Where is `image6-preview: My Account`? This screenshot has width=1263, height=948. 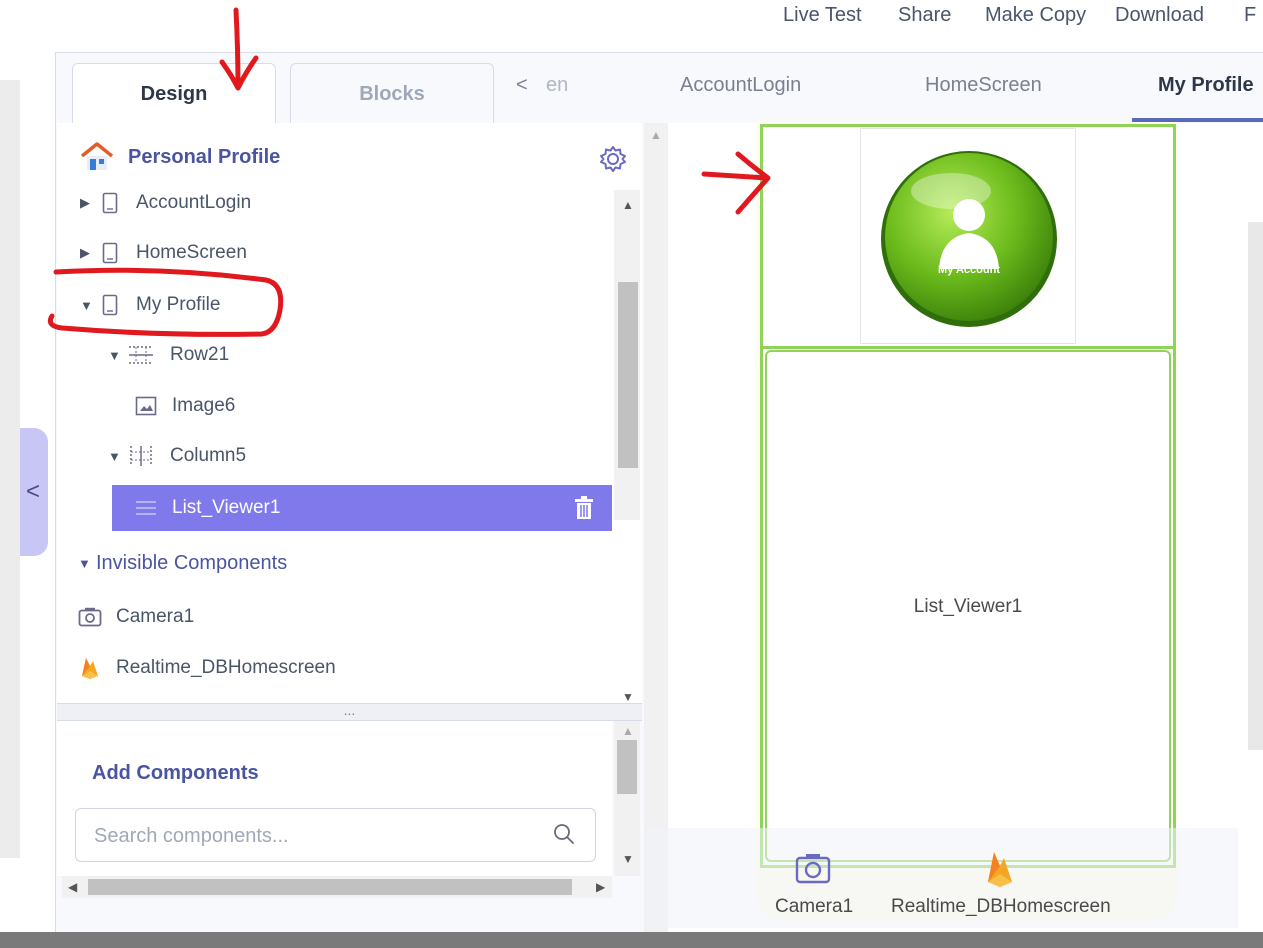
image6-preview: My Account is located at coordinates (968, 236).